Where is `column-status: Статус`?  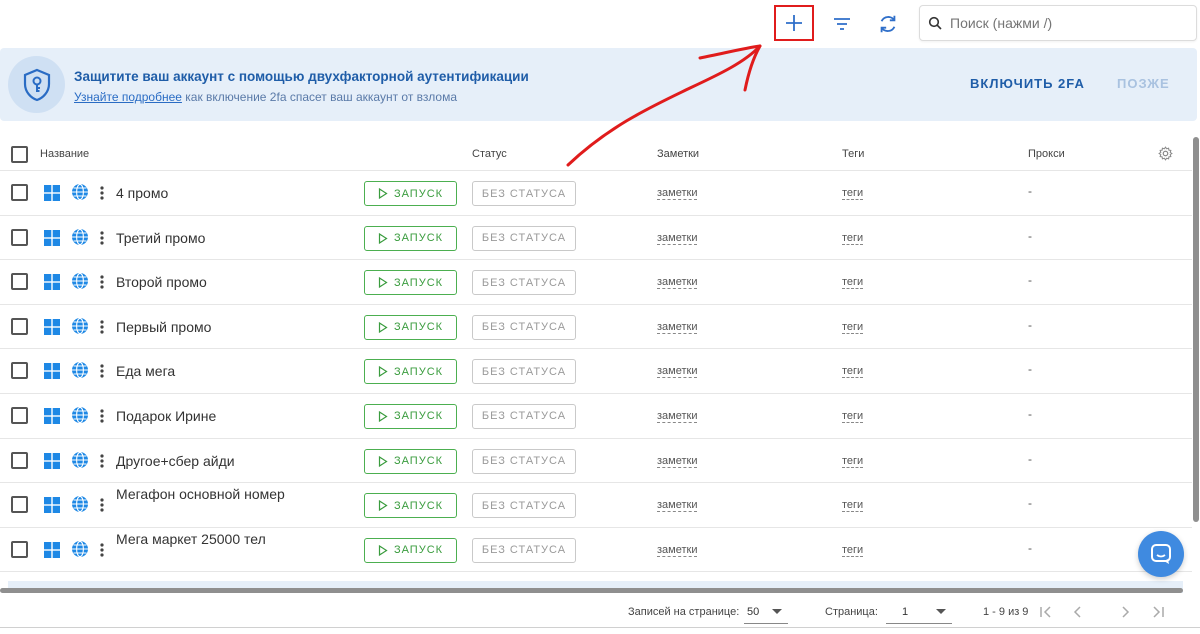
column-status: Статус is located at coordinates (489, 154).